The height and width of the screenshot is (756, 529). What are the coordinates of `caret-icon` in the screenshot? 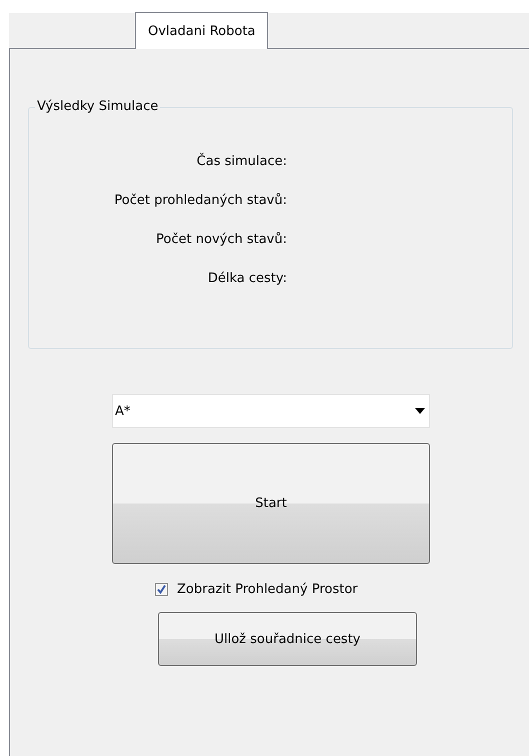 It's located at (420, 411).